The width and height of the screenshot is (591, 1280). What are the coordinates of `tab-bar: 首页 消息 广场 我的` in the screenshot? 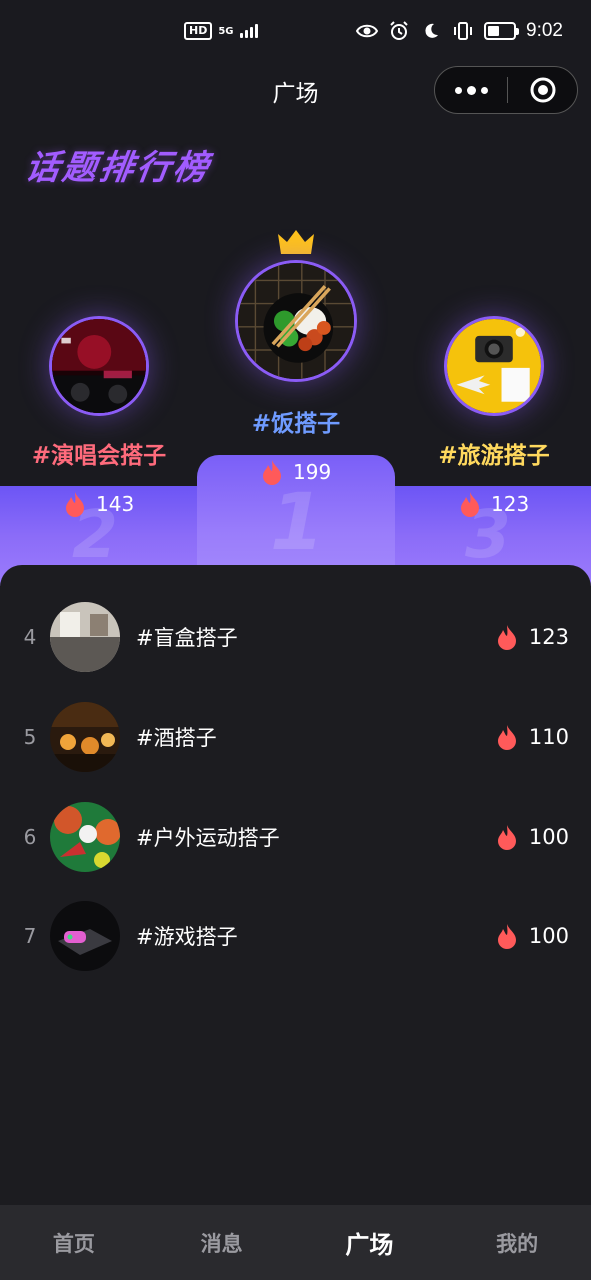 It's located at (295, 1242).